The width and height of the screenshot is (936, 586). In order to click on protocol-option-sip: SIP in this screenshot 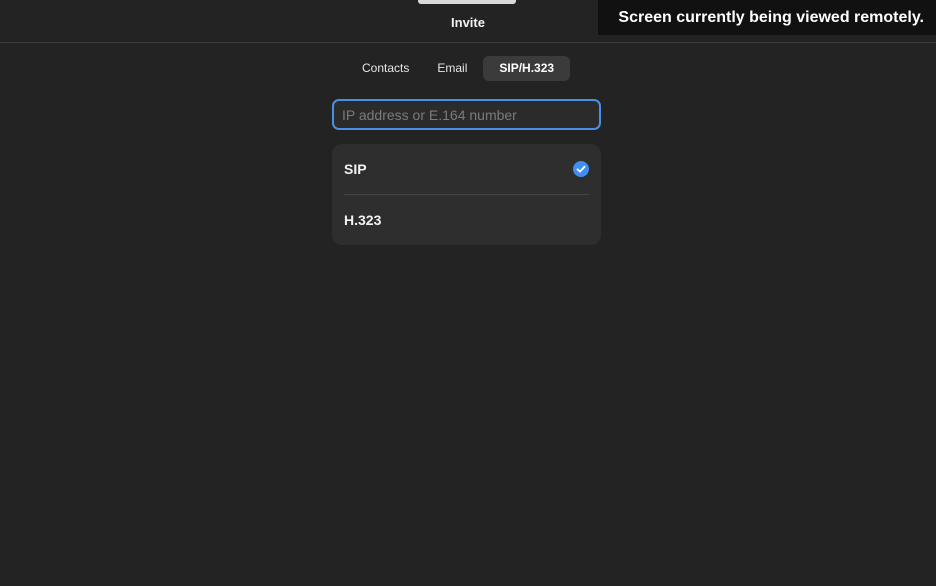, I will do `click(466, 169)`.